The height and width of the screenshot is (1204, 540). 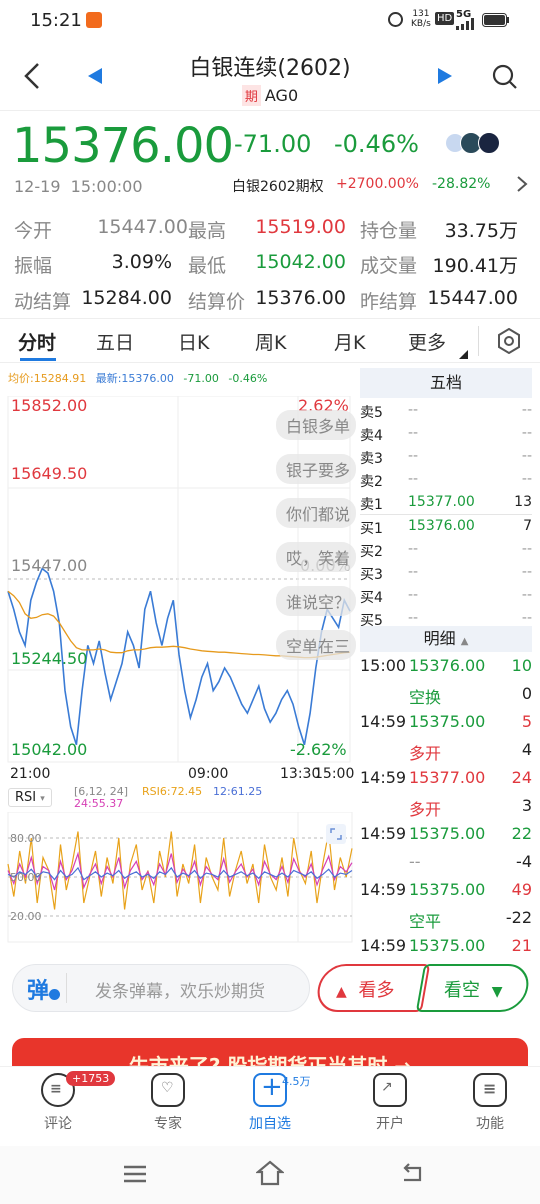 I want to click on level-volume: 7, so click(x=527, y=526).